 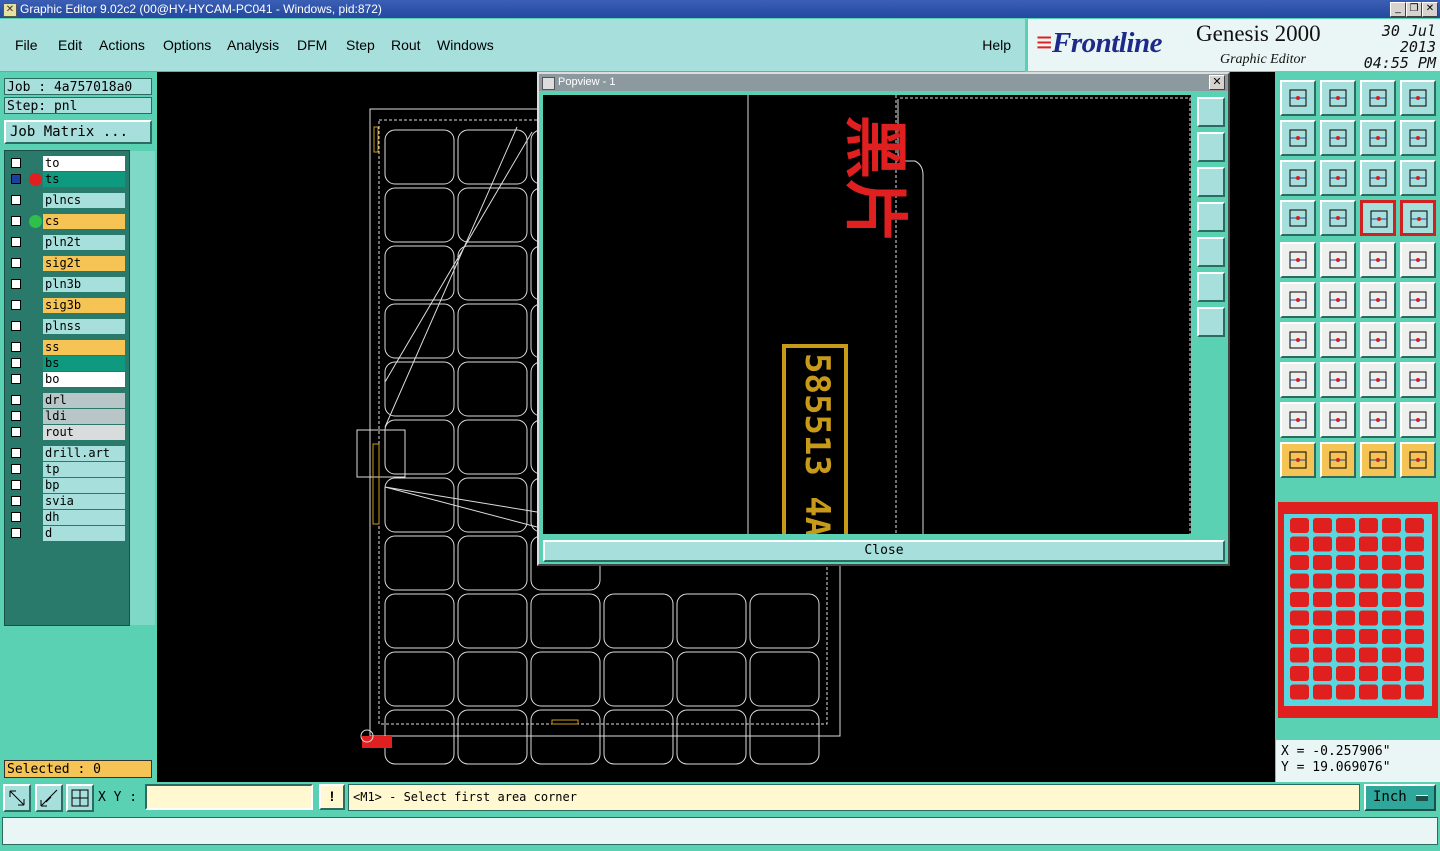 What do you see at coordinates (84, 263) in the screenshot?
I see `layer-name: sig2t` at bounding box center [84, 263].